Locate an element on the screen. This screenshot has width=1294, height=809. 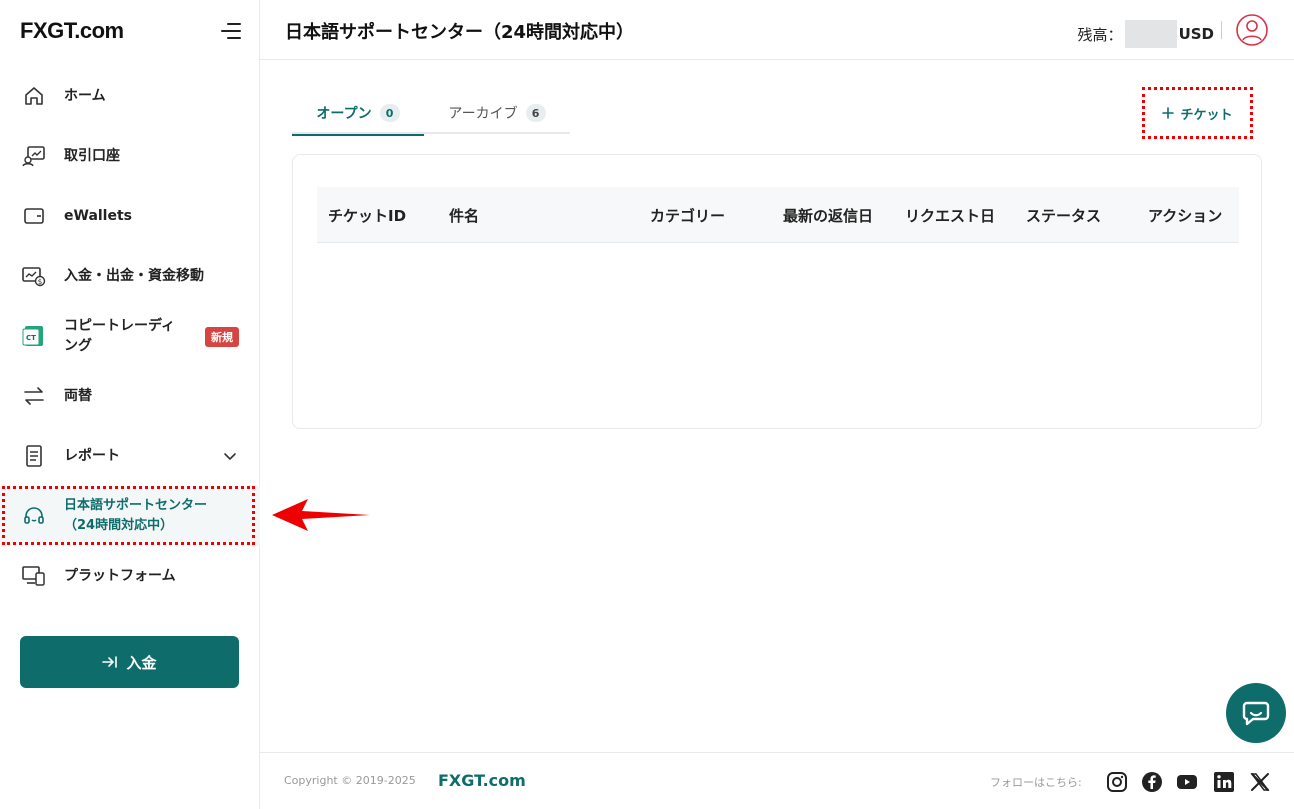
column-header: 件名 is located at coordinates (464, 215).